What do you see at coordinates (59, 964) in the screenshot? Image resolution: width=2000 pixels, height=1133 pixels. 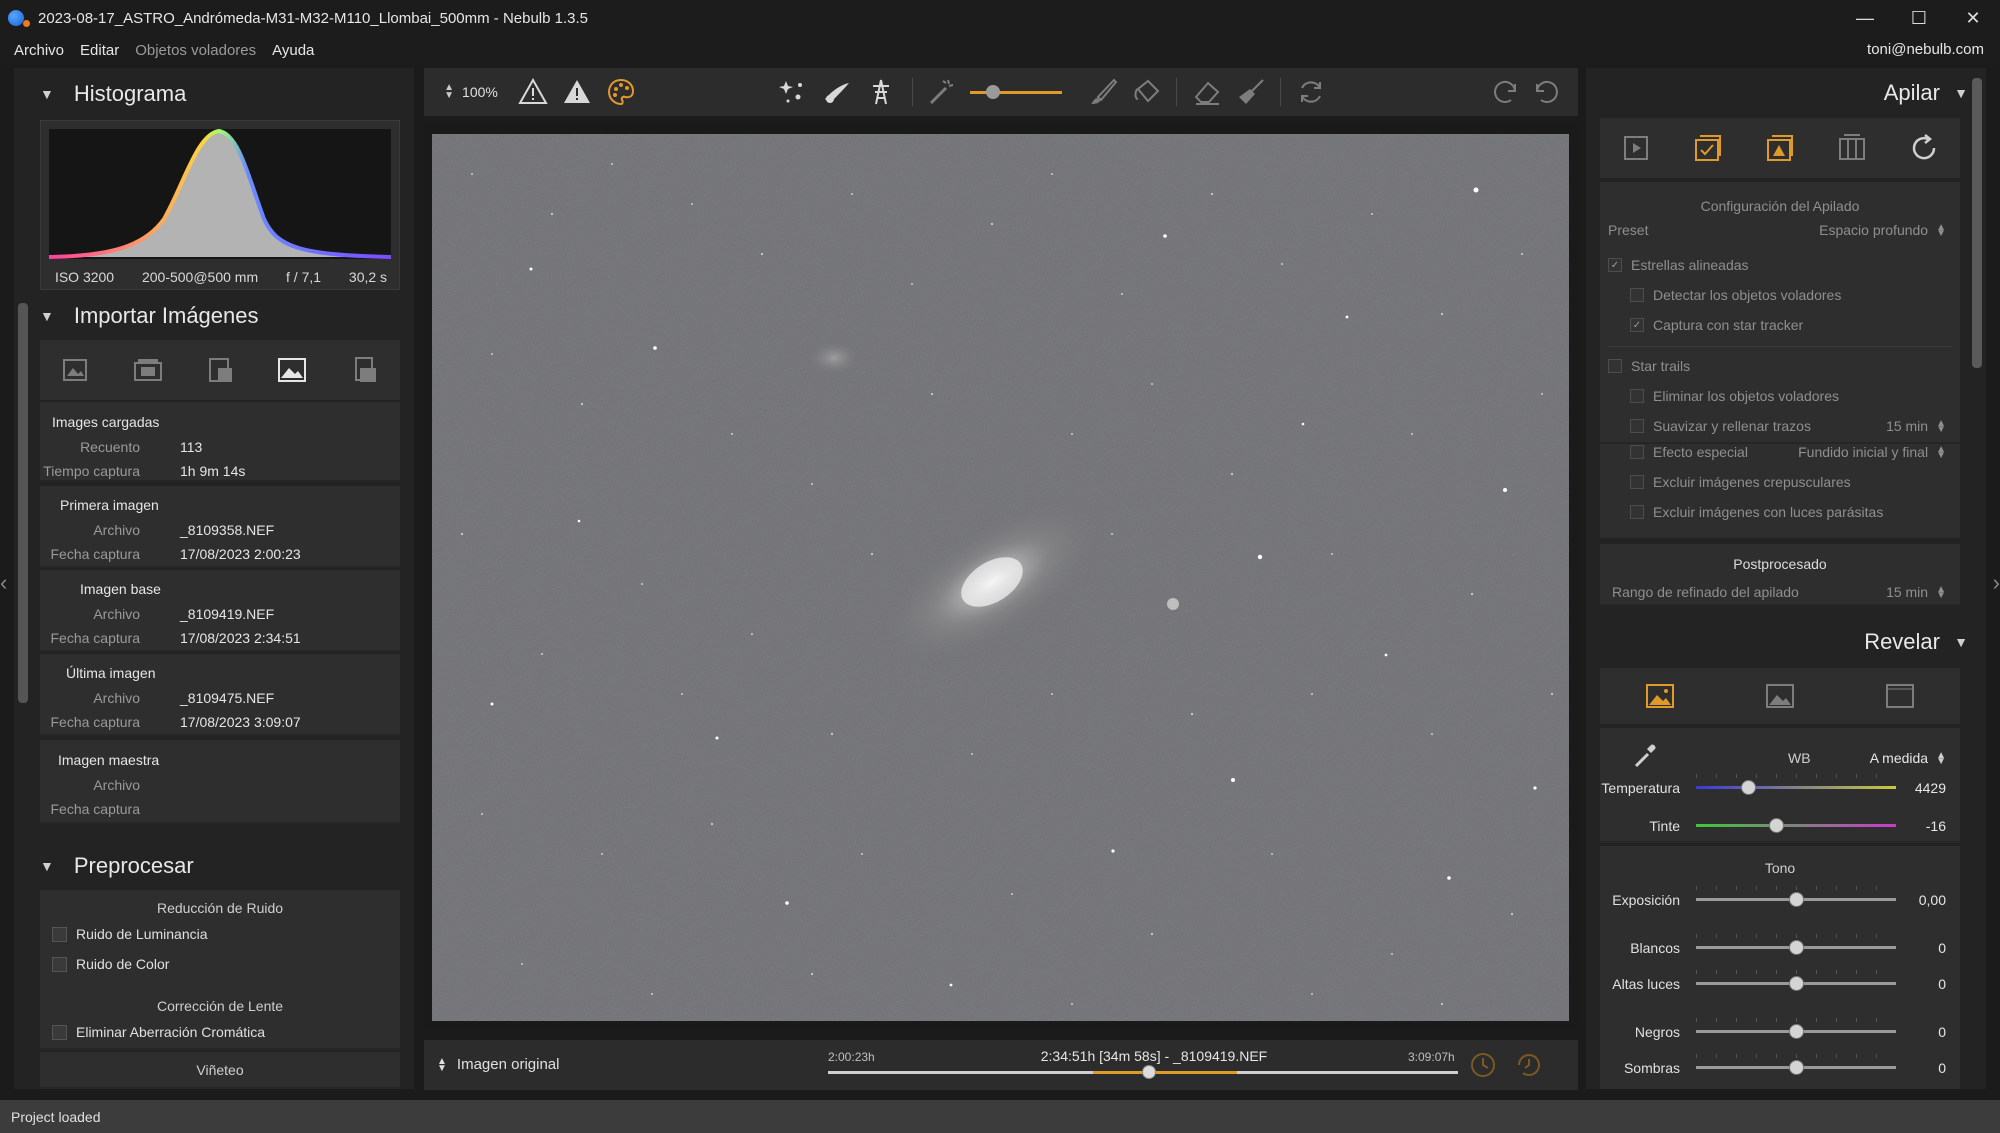 I see `color-noise-checkbox` at bounding box center [59, 964].